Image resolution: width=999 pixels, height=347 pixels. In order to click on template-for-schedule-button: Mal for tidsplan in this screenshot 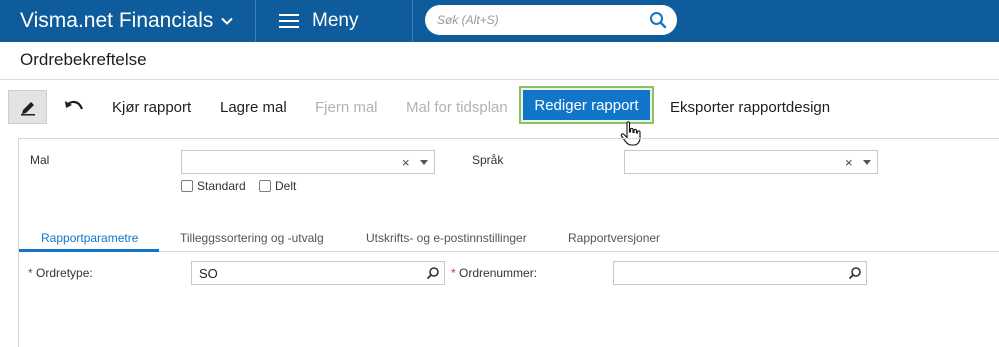, I will do `click(457, 107)`.